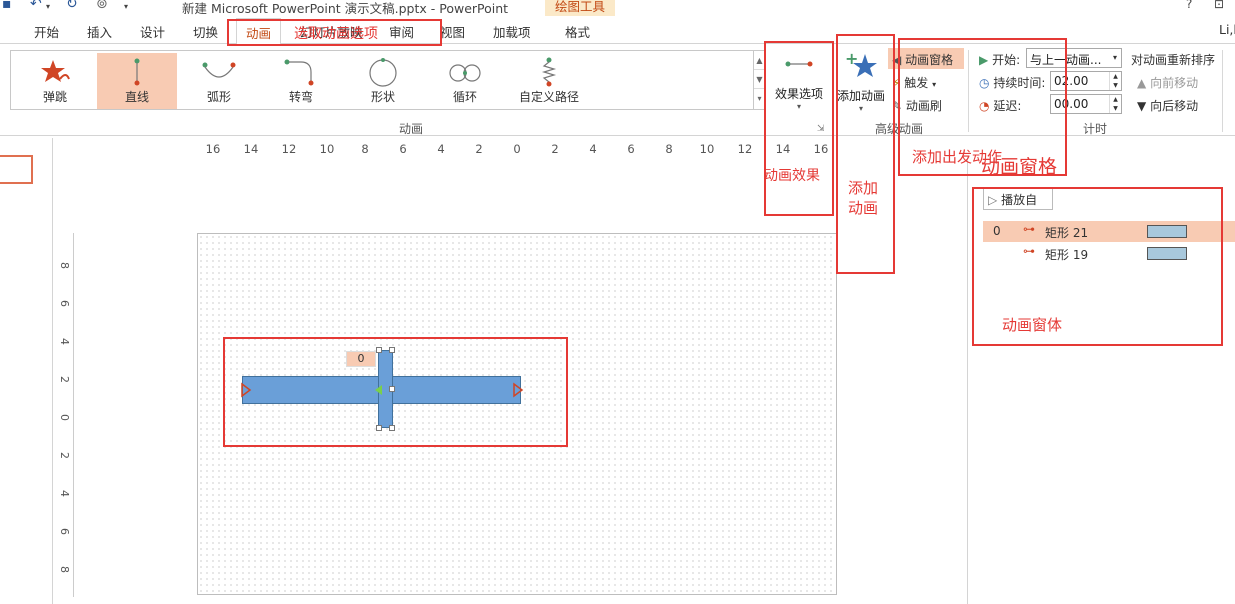  I want to click on gallery-item-turn: 转弯, so click(301, 81).